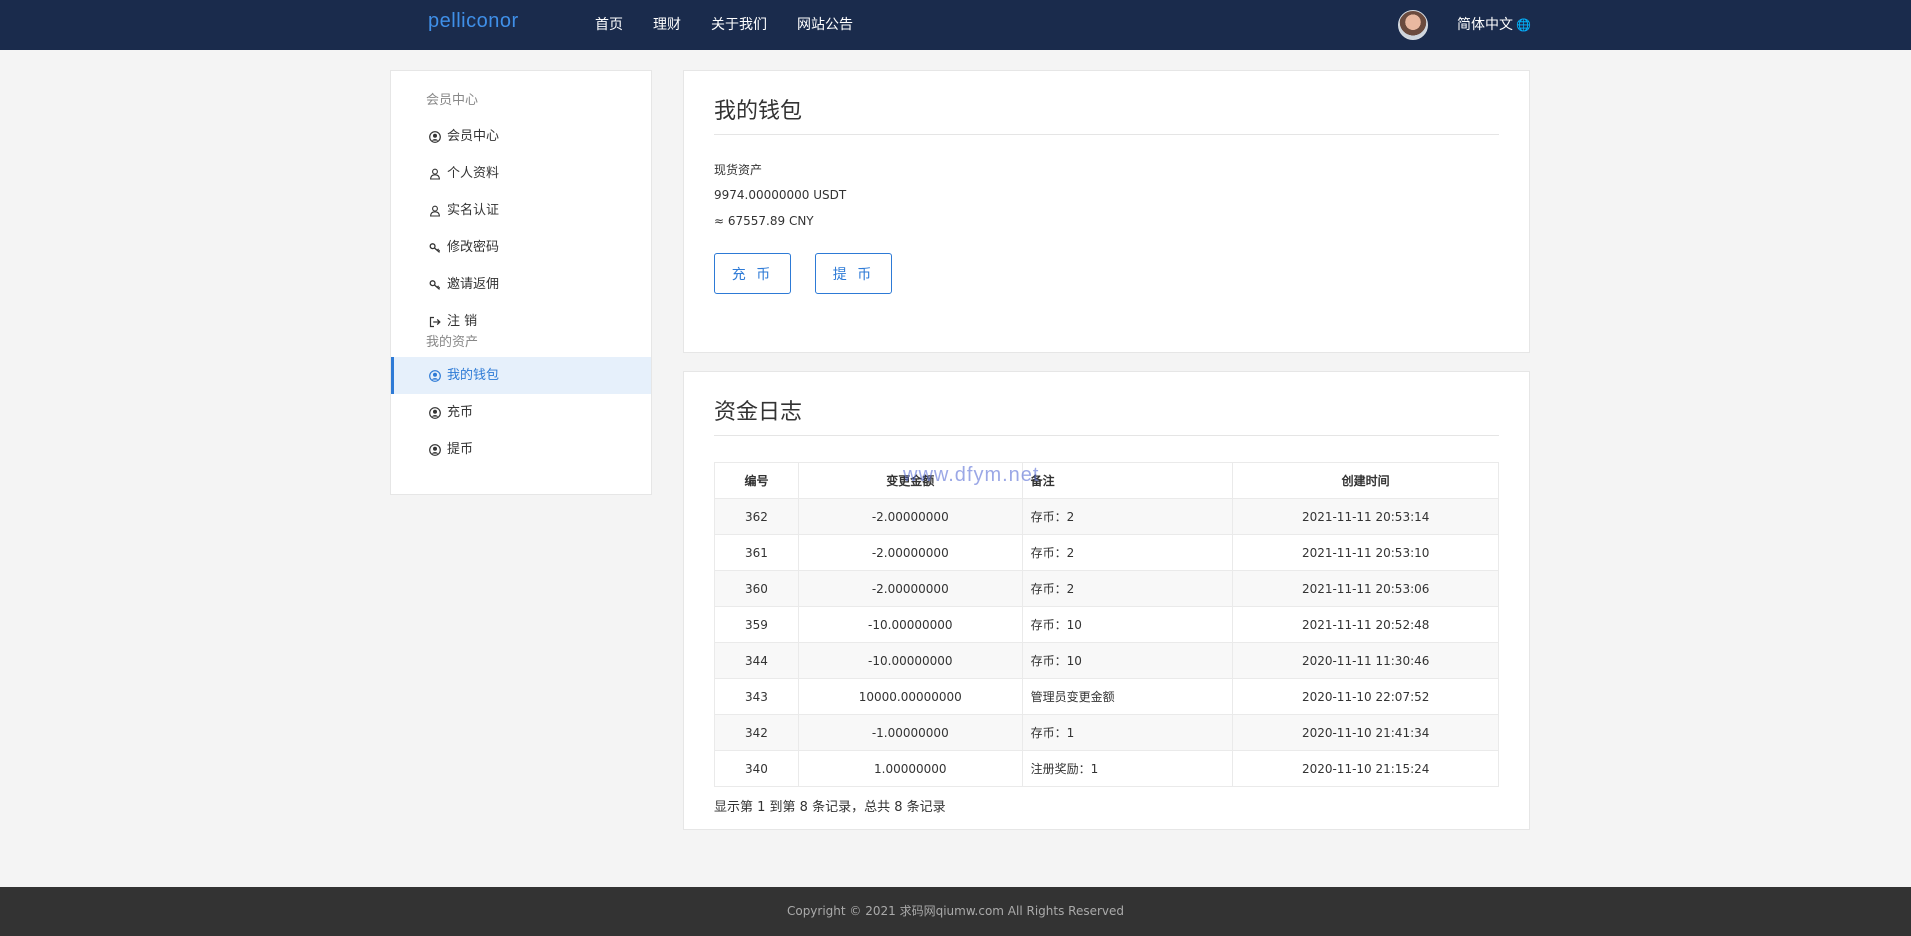 Image resolution: width=1911 pixels, height=936 pixels. Describe the element at coordinates (521, 210) in the screenshot. I see `sidebar-item-member-2: 实名认证` at that location.